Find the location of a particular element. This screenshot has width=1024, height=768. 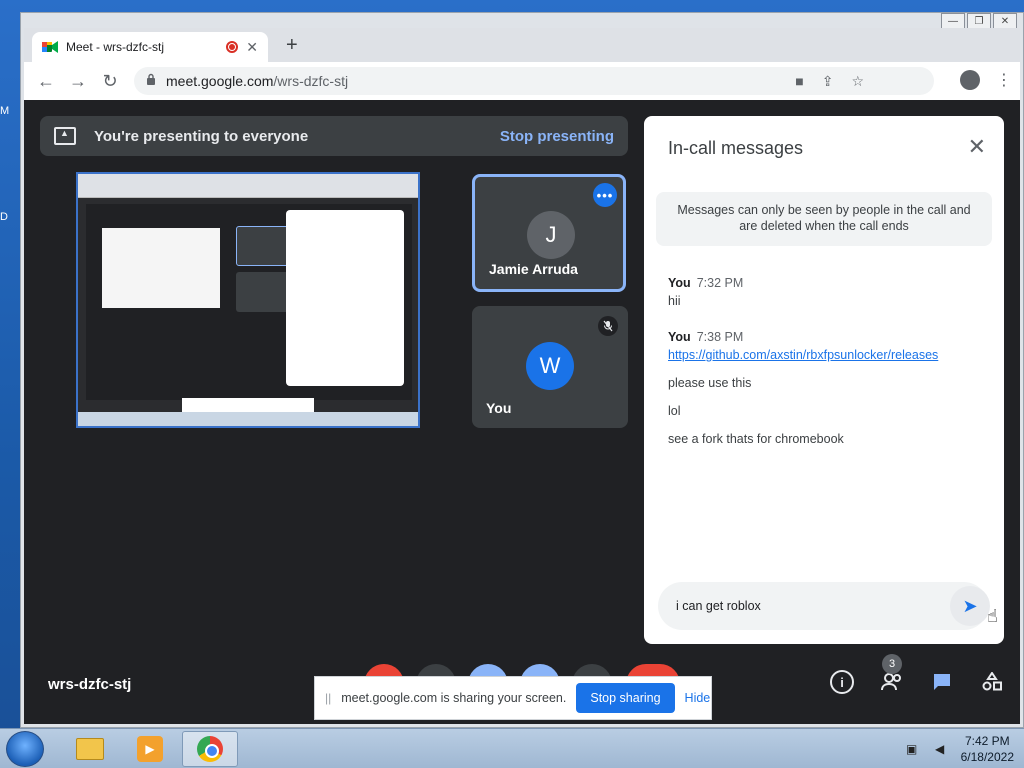

message-input-value: i can get roblox is located at coordinates (718, 606).